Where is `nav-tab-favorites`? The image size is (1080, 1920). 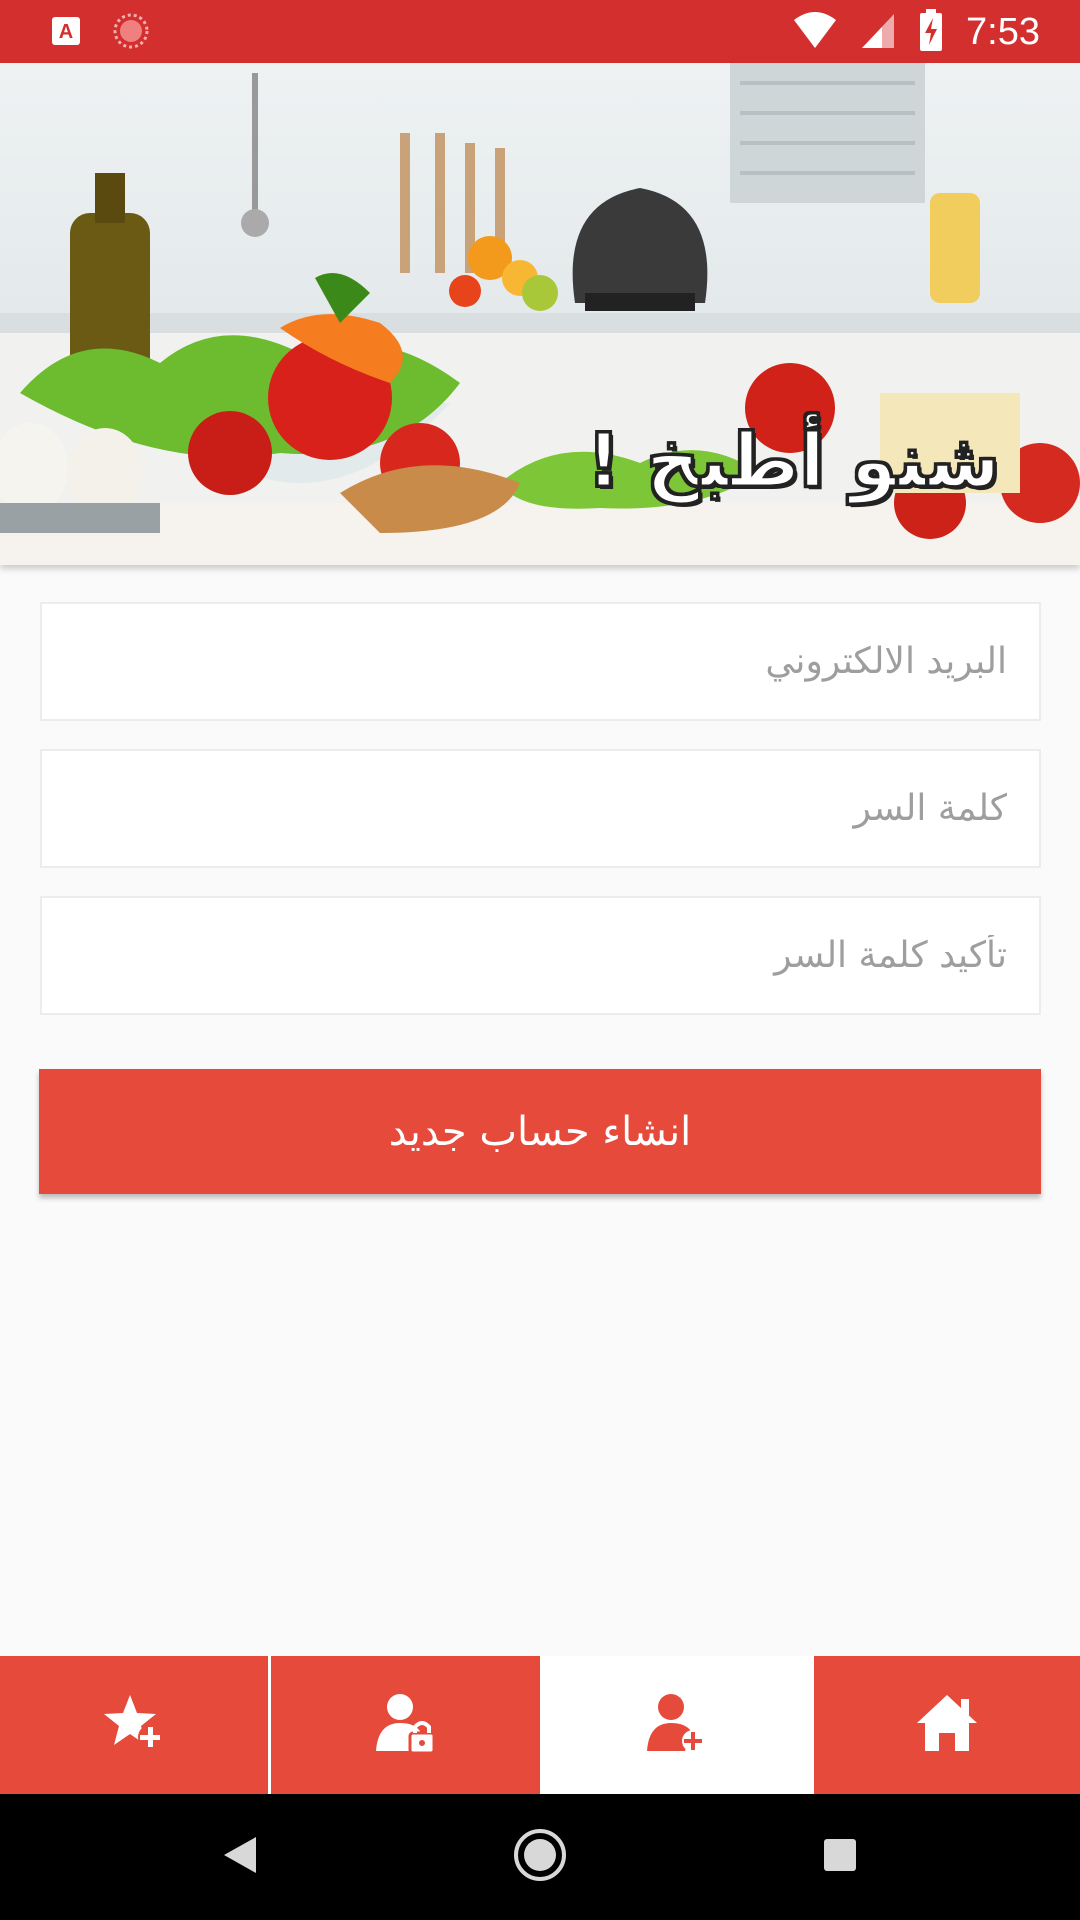 nav-tab-favorites is located at coordinates (134, 1725).